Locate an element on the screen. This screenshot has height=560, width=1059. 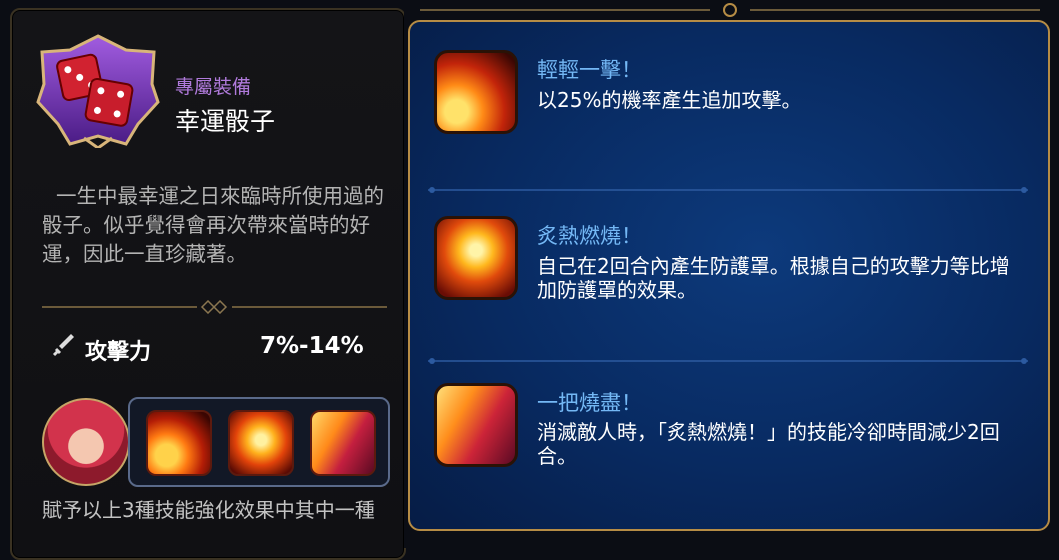
skill-title: 一把燒盡！ is located at coordinates (589, 403).